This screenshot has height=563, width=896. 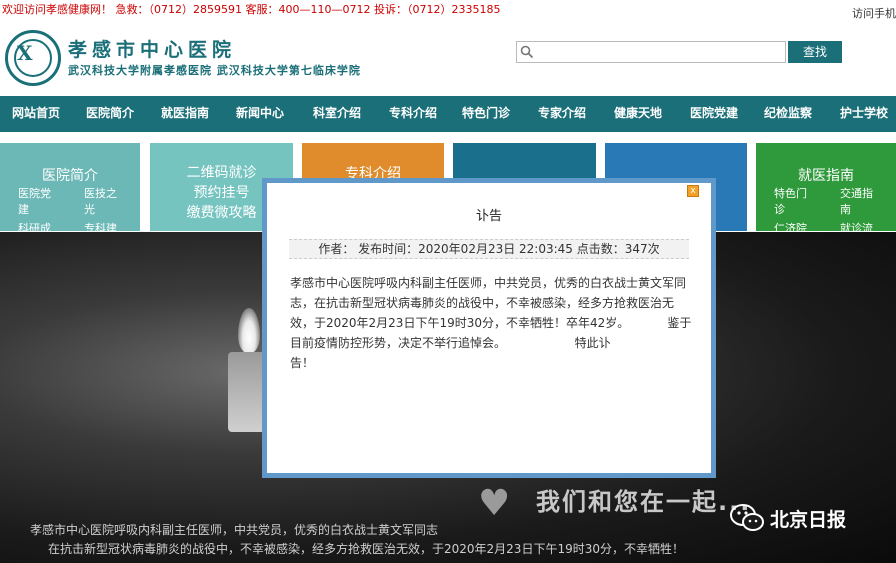 I want to click on hospital-affiliation: 武汉科技大学附属孝感医院 武汉科技大学第七临床学院, so click(x=214, y=70).